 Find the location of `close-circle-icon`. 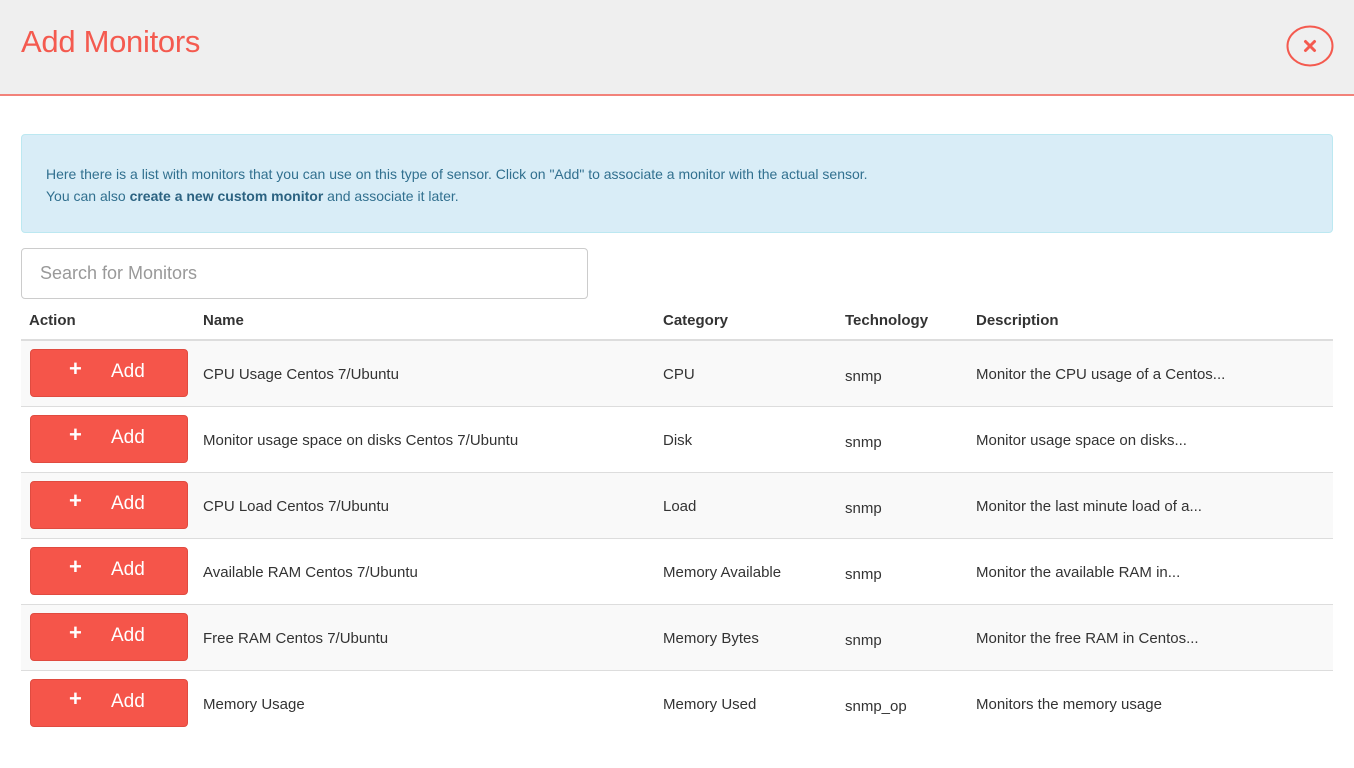

close-circle-icon is located at coordinates (1310, 46).